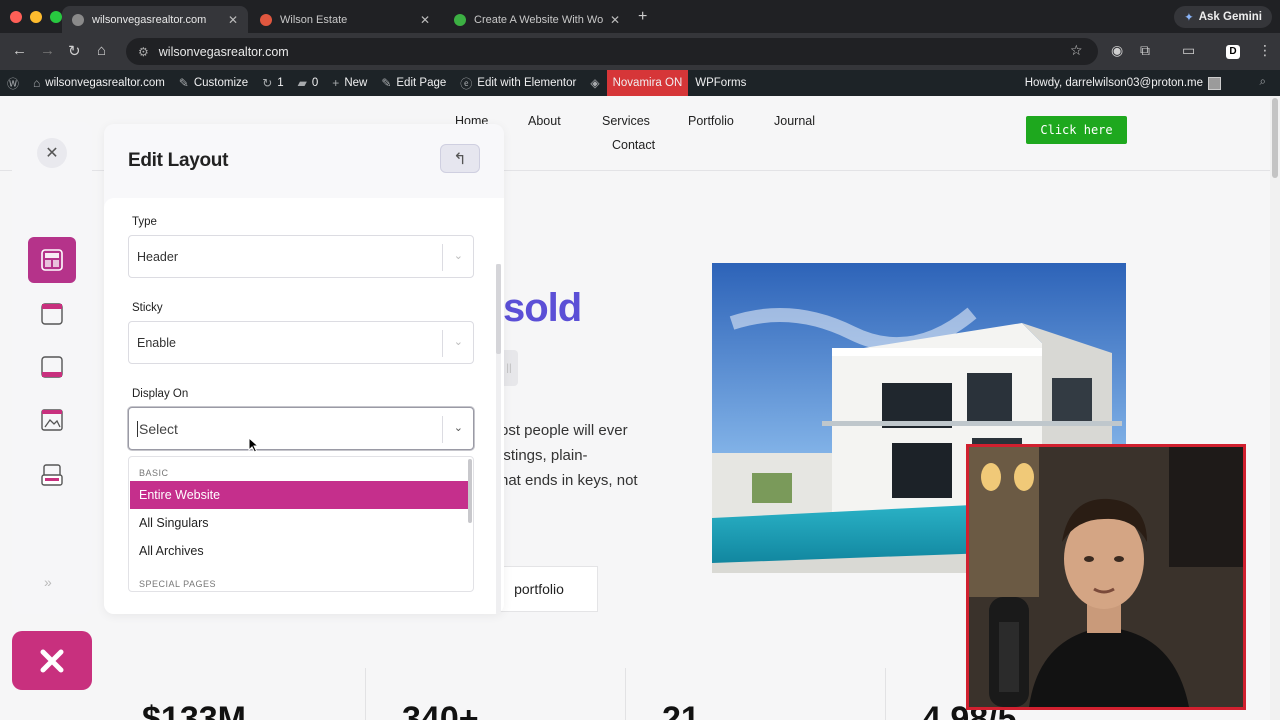 The image size is (1280, 720). I want to click on nav-portfolio: Portfolio, so click(711, 121).